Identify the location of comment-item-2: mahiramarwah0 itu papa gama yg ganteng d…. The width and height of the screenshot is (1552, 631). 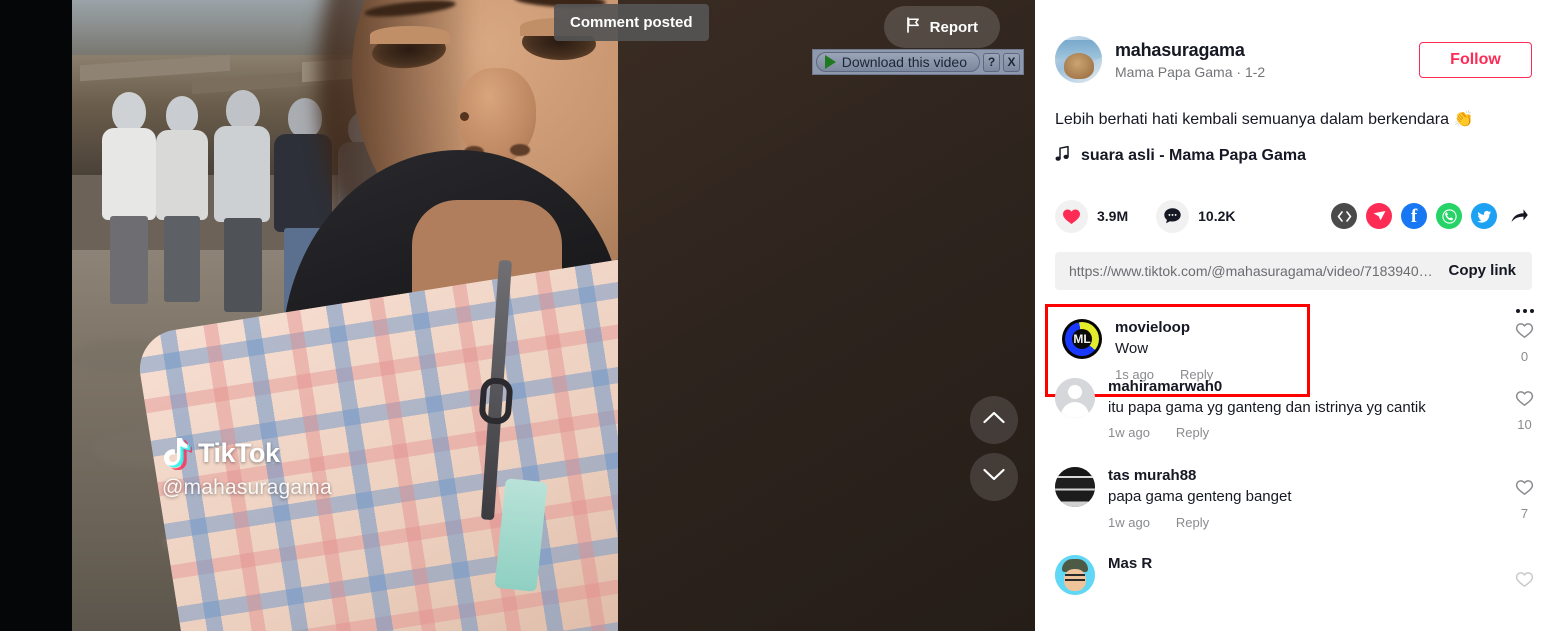
(1293, 409).